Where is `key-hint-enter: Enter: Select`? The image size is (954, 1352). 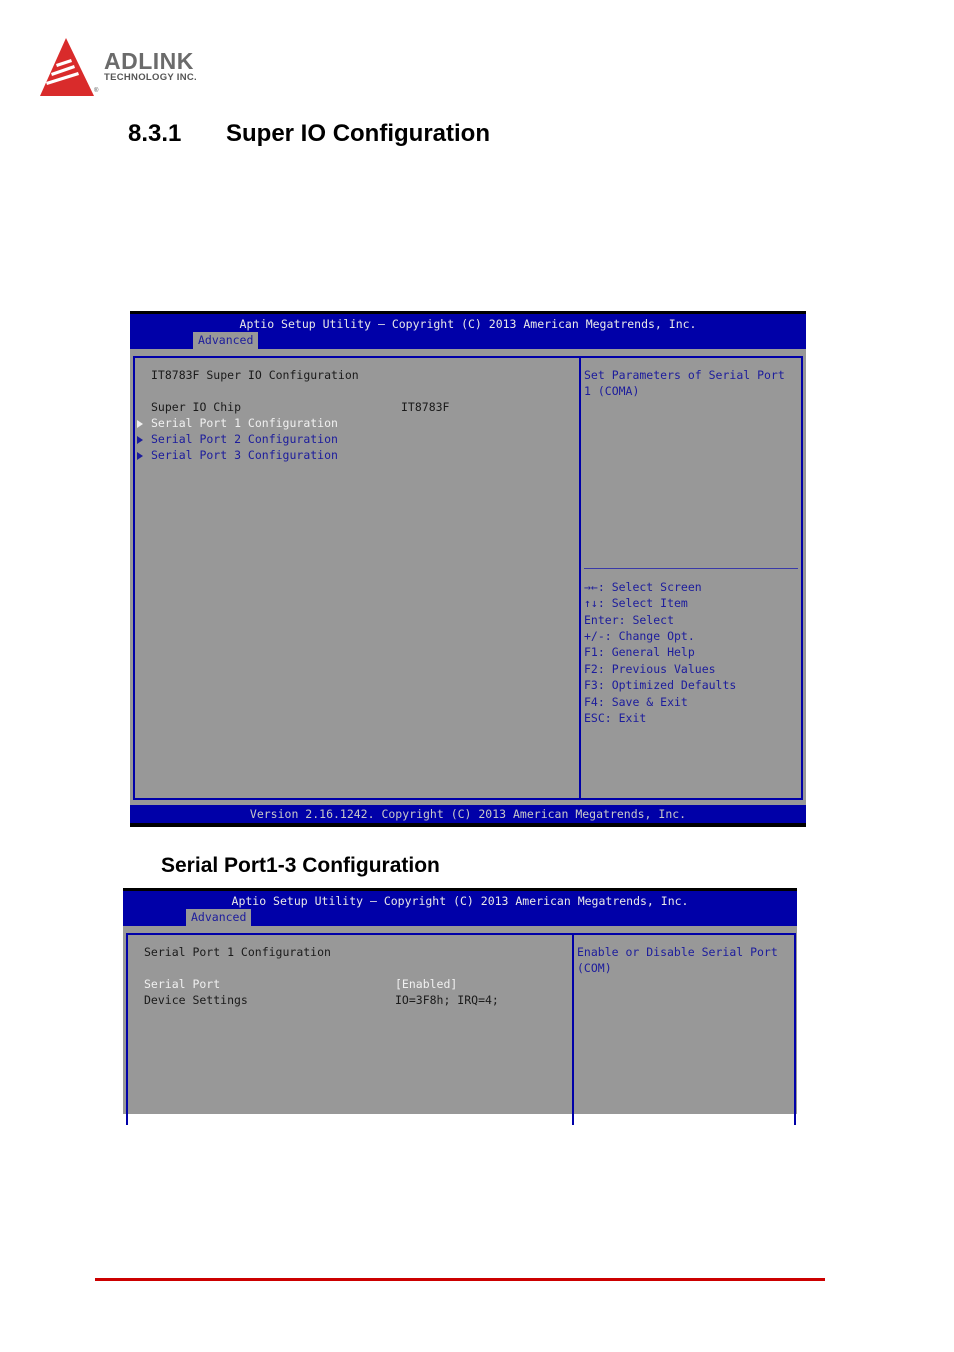
key-hint-enter: Enter: Select is located at coordinates (629, 620).